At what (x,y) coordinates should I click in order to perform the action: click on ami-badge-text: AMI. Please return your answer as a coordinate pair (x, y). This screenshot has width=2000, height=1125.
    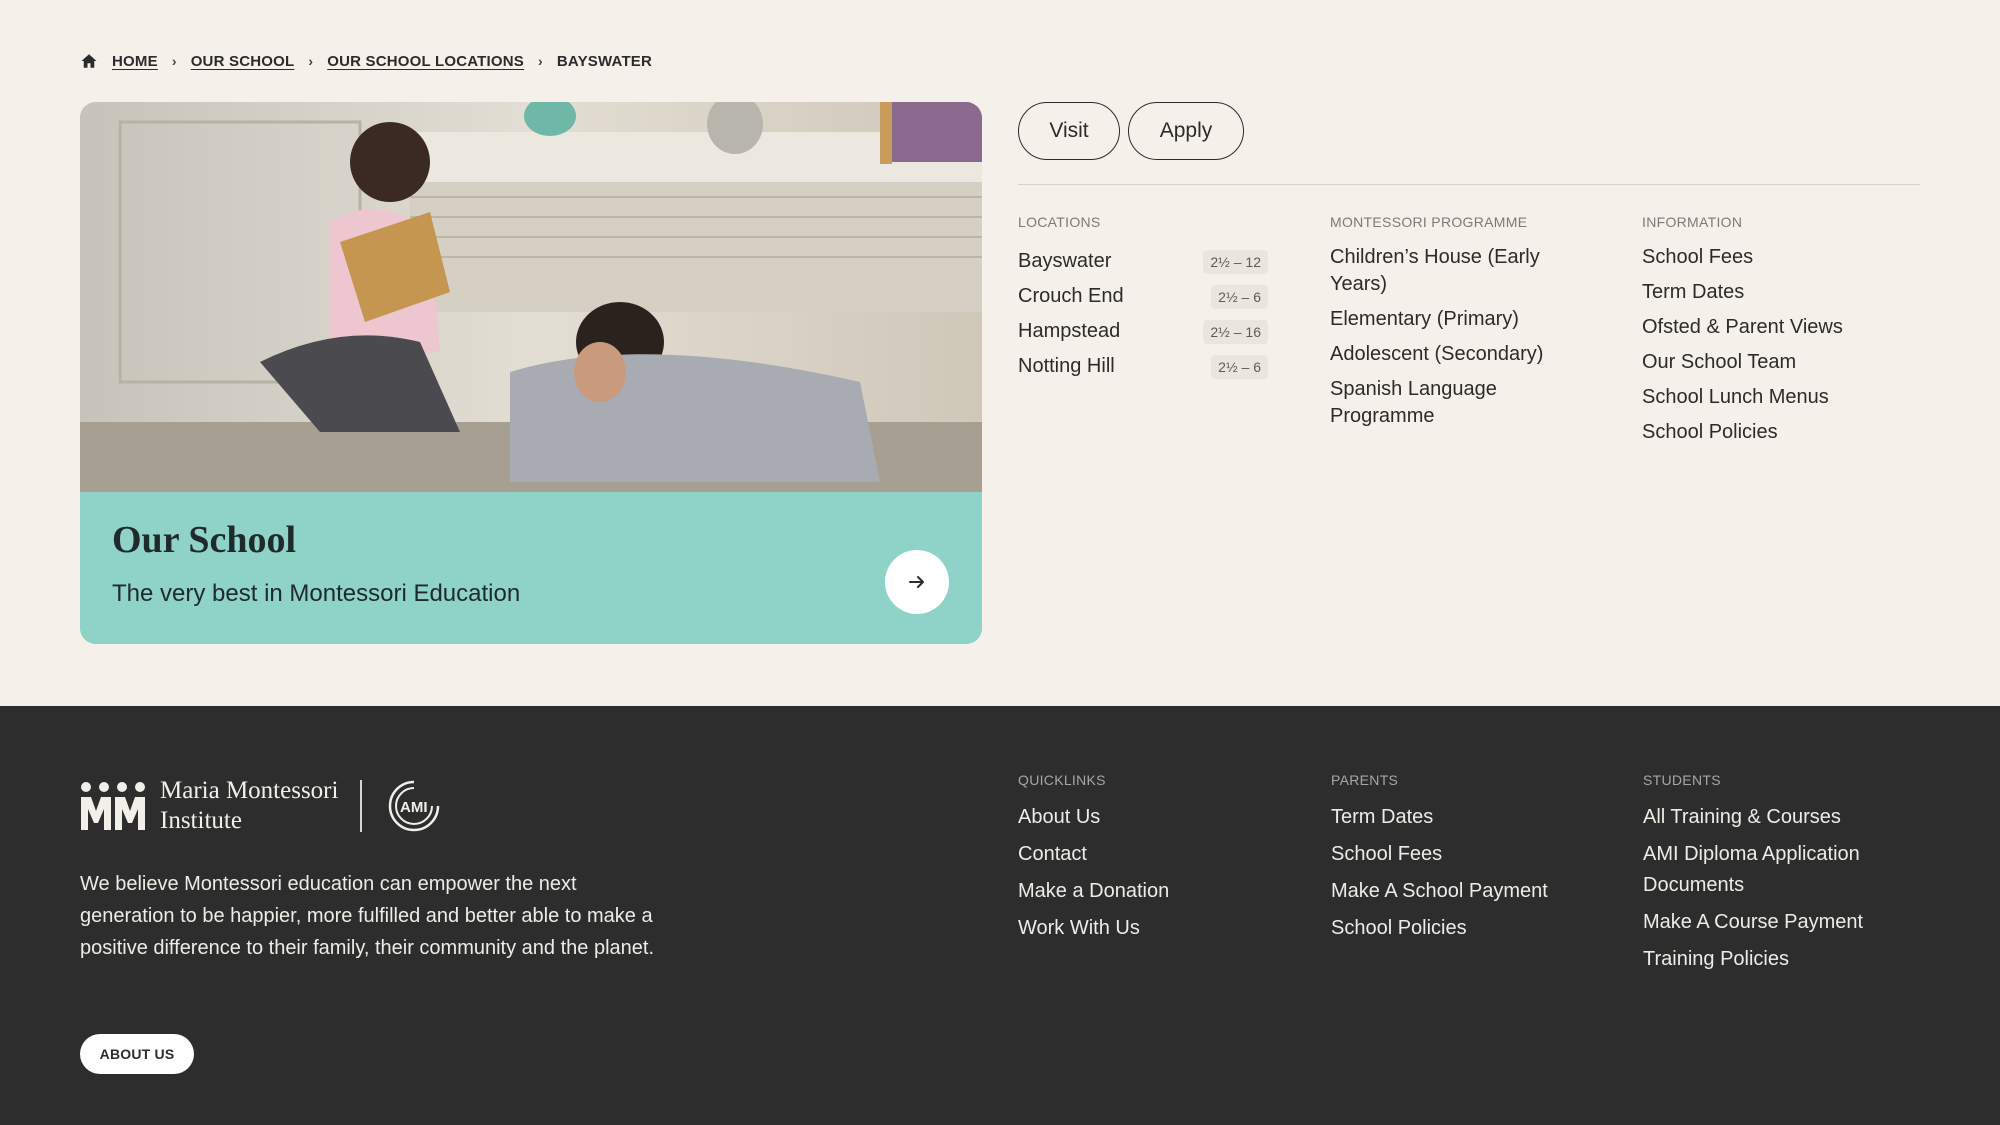
    Looking at the image, I should click on (414, 807).